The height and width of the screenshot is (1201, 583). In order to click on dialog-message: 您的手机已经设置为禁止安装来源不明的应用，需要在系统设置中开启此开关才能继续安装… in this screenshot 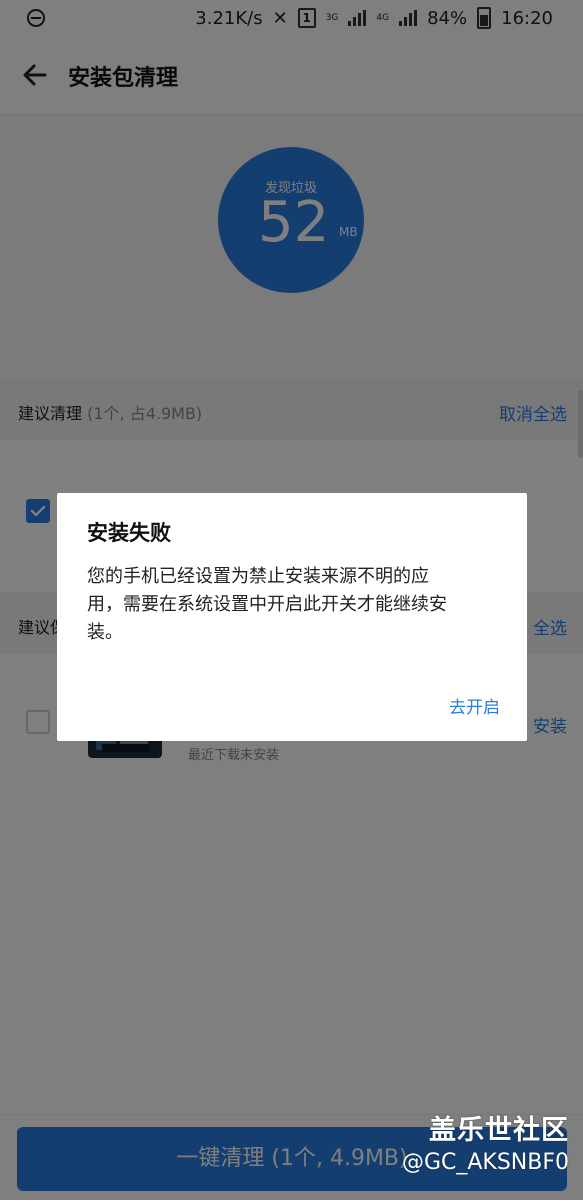, I will do `click(267, 604)`.